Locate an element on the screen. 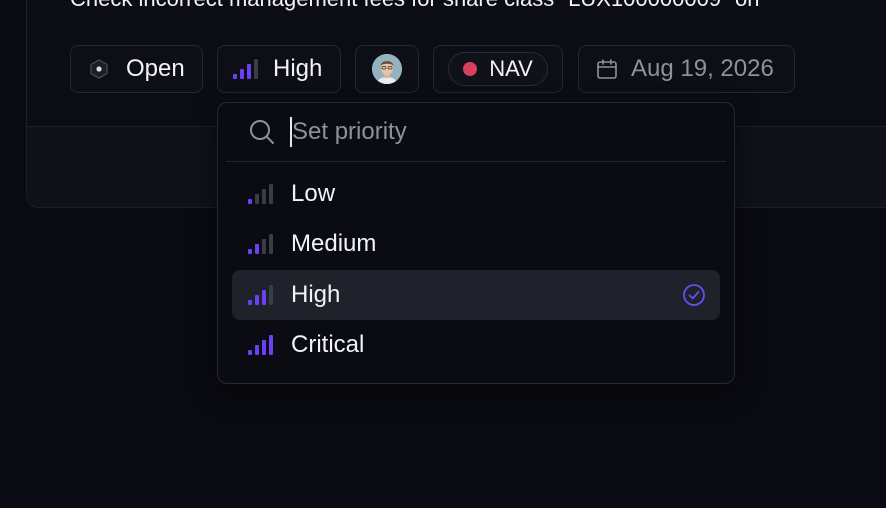  priority-option-critical: Critical is located at coordinates (476, 345).